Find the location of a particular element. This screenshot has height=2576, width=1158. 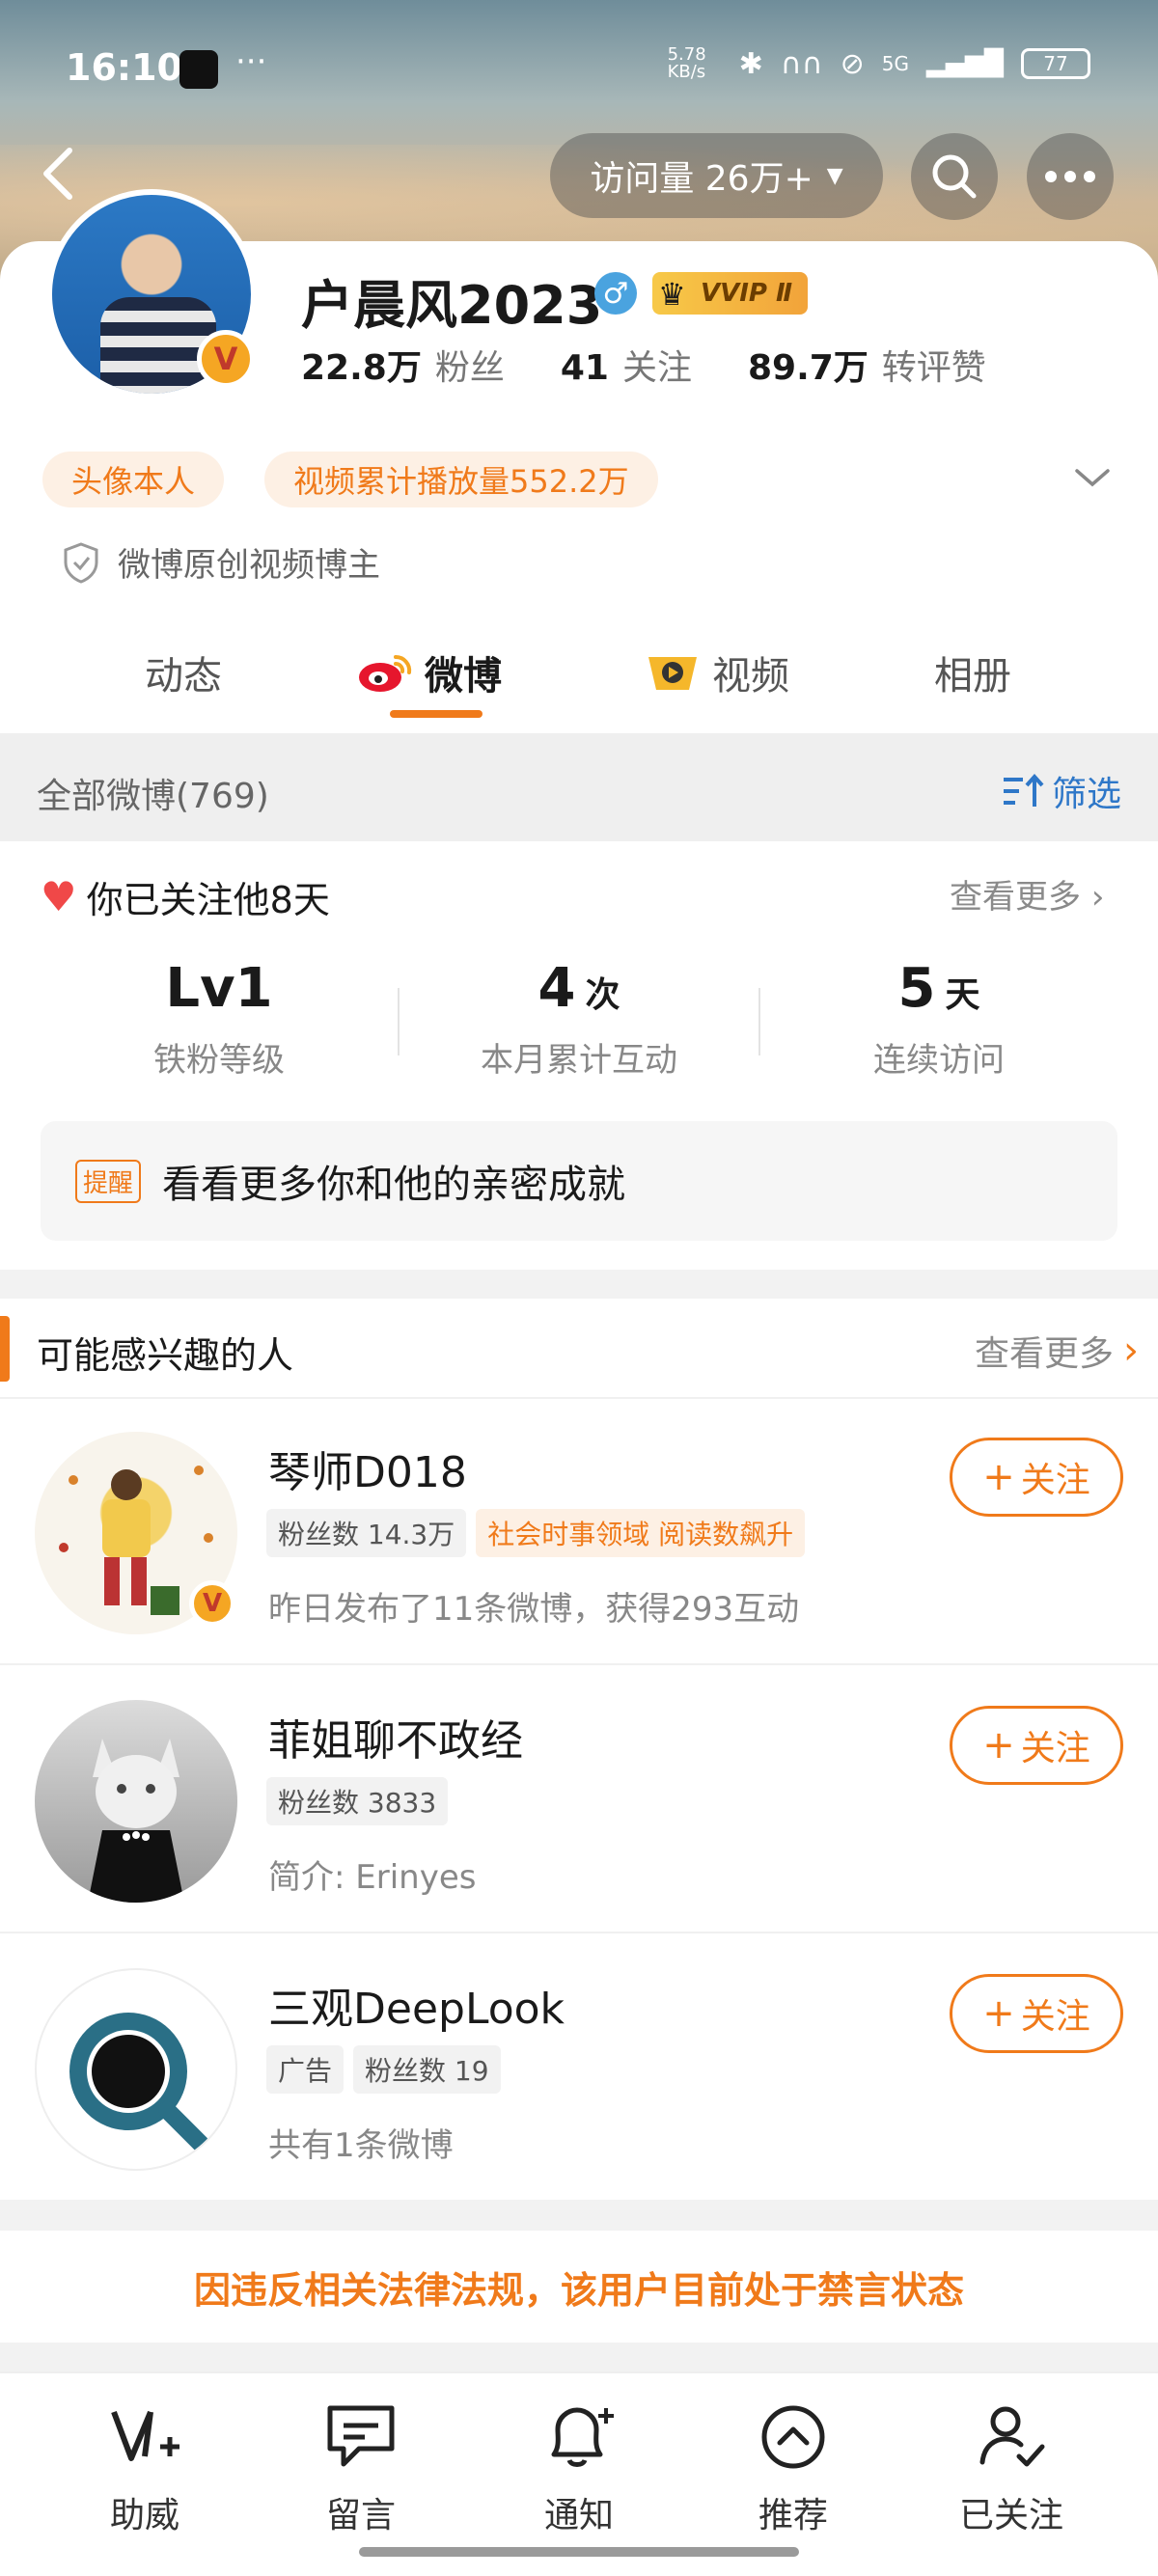

battery-icon: 77 is located at coordinates (1055, 64).